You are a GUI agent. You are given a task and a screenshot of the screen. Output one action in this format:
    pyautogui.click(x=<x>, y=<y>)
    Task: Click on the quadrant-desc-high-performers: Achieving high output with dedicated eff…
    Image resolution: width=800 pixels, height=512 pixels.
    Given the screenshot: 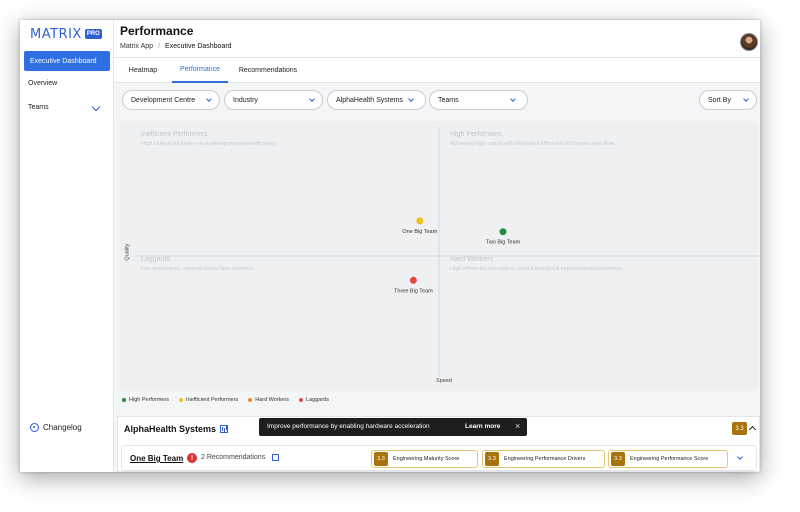 What is the action you would take?
    pyautogui.click(x=532, y=144)
    